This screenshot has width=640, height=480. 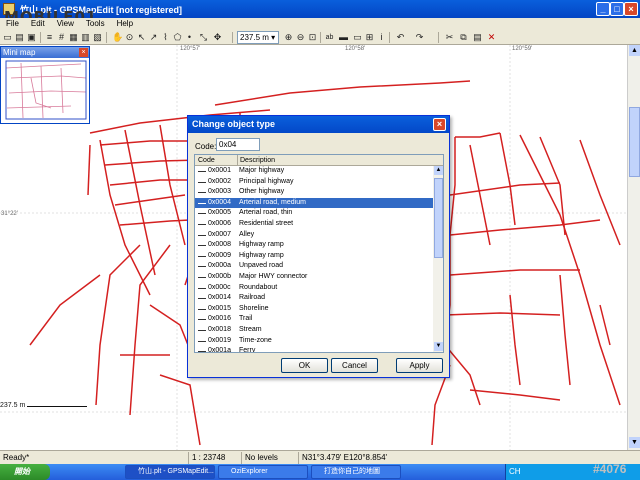 What do you see at coordinates (314, 224) in the screenshot?
I see `list-item: 0x0006 Residential street` at bounding box center [314, 224].